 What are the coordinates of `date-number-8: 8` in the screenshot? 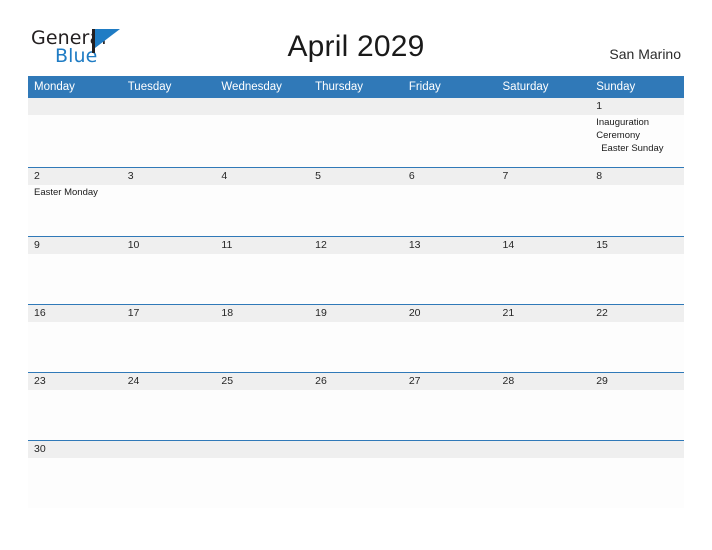 It's located at (637, 176).